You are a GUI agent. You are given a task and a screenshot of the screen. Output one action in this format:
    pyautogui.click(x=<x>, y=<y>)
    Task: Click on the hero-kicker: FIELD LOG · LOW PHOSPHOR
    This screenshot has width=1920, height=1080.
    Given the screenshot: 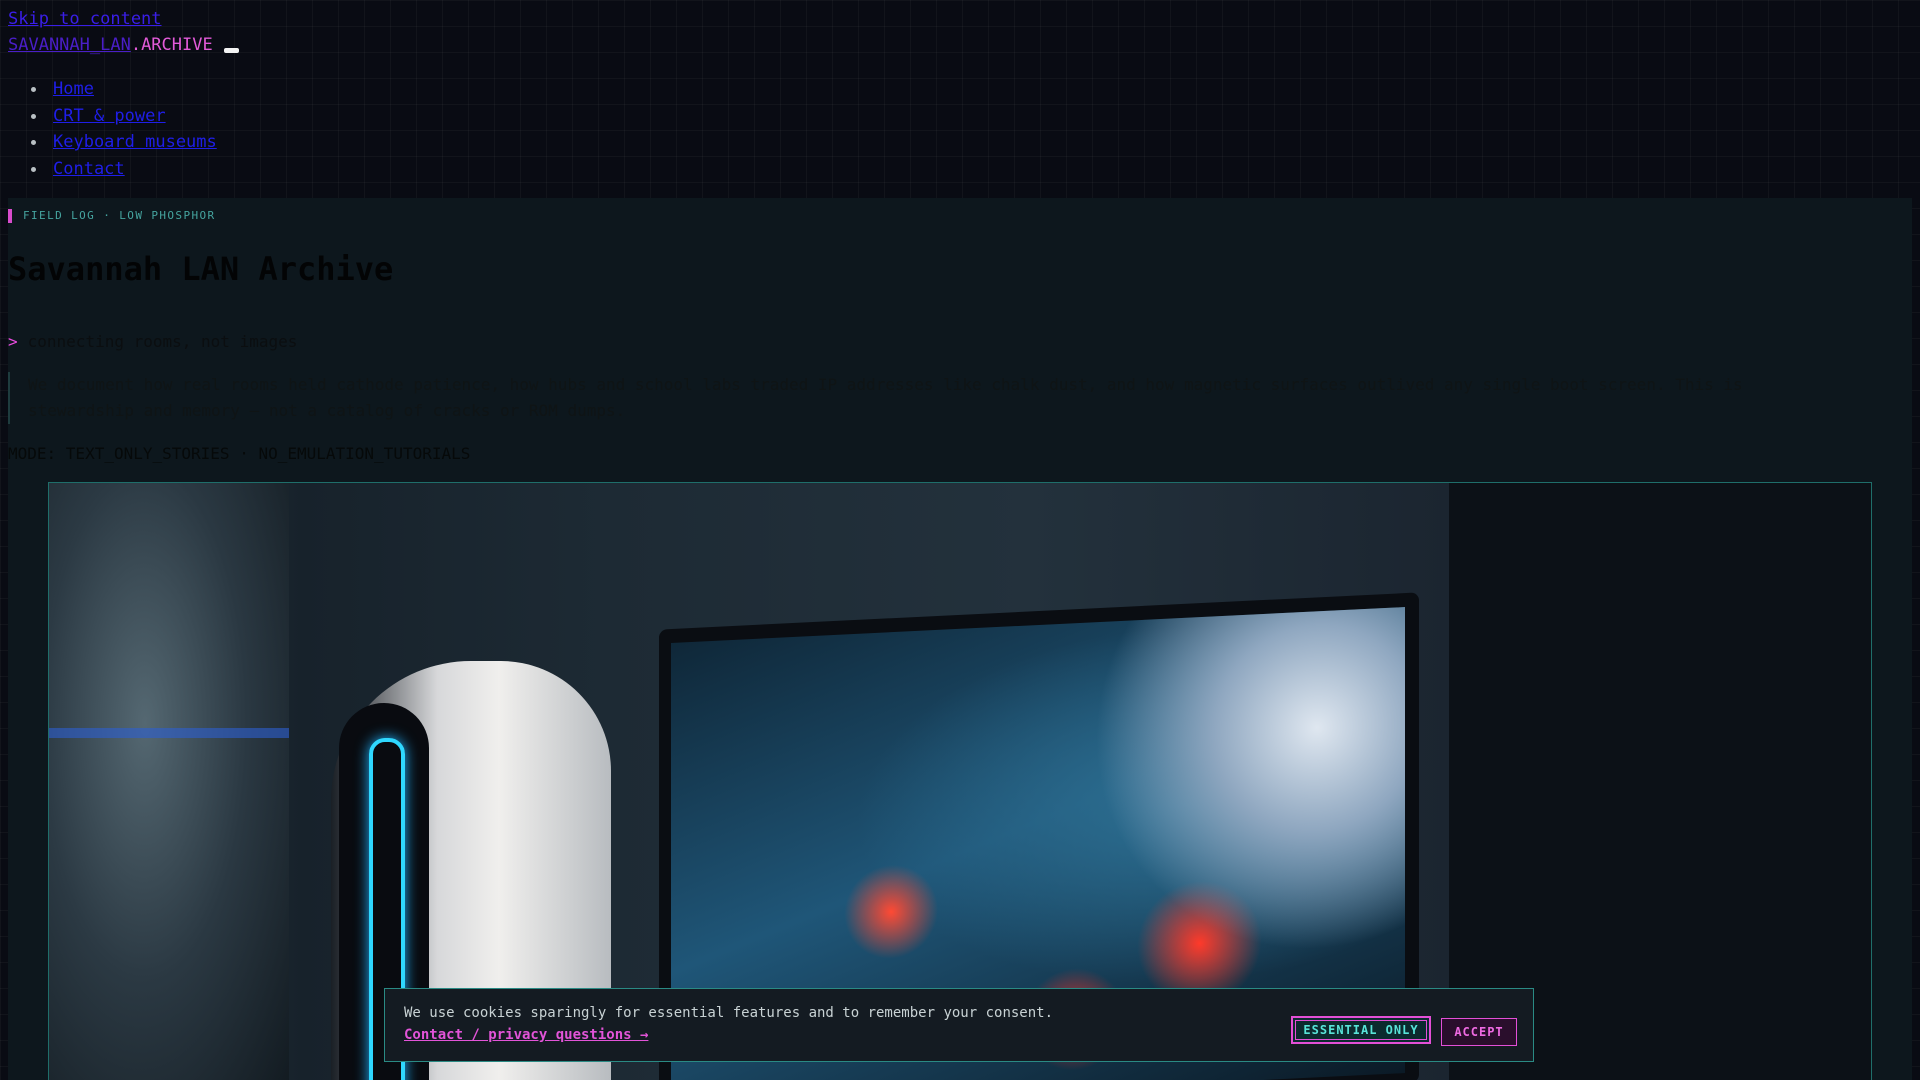 What is the action you would take?
    pyautogui.click(x=112, y=216)
    